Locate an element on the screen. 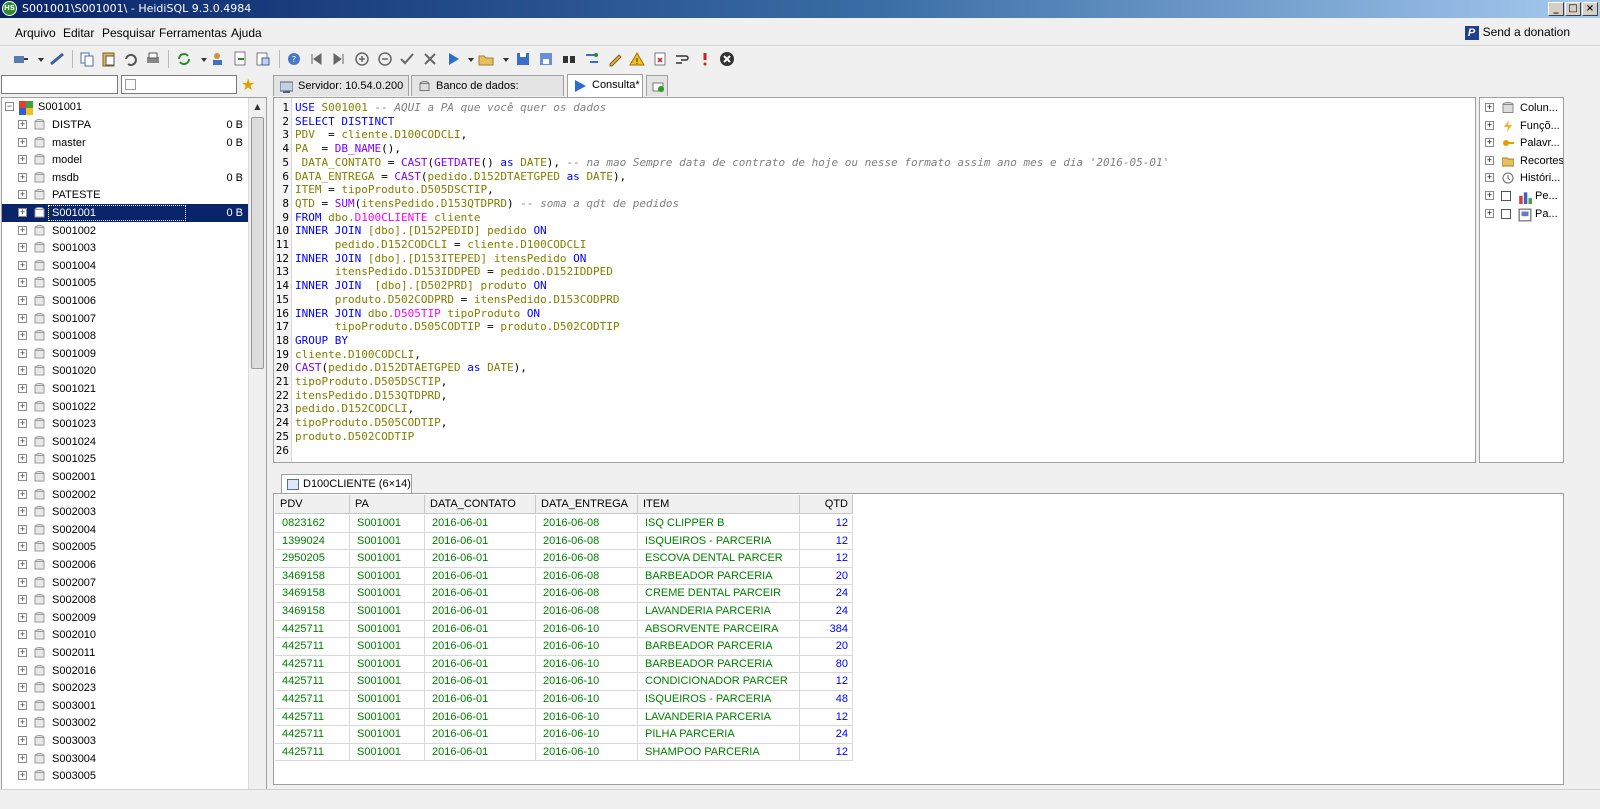 This screenshot has width=1600, height=809. code-line: tipoProduto.D505CODTIP, is located at coordinates (371, 423).